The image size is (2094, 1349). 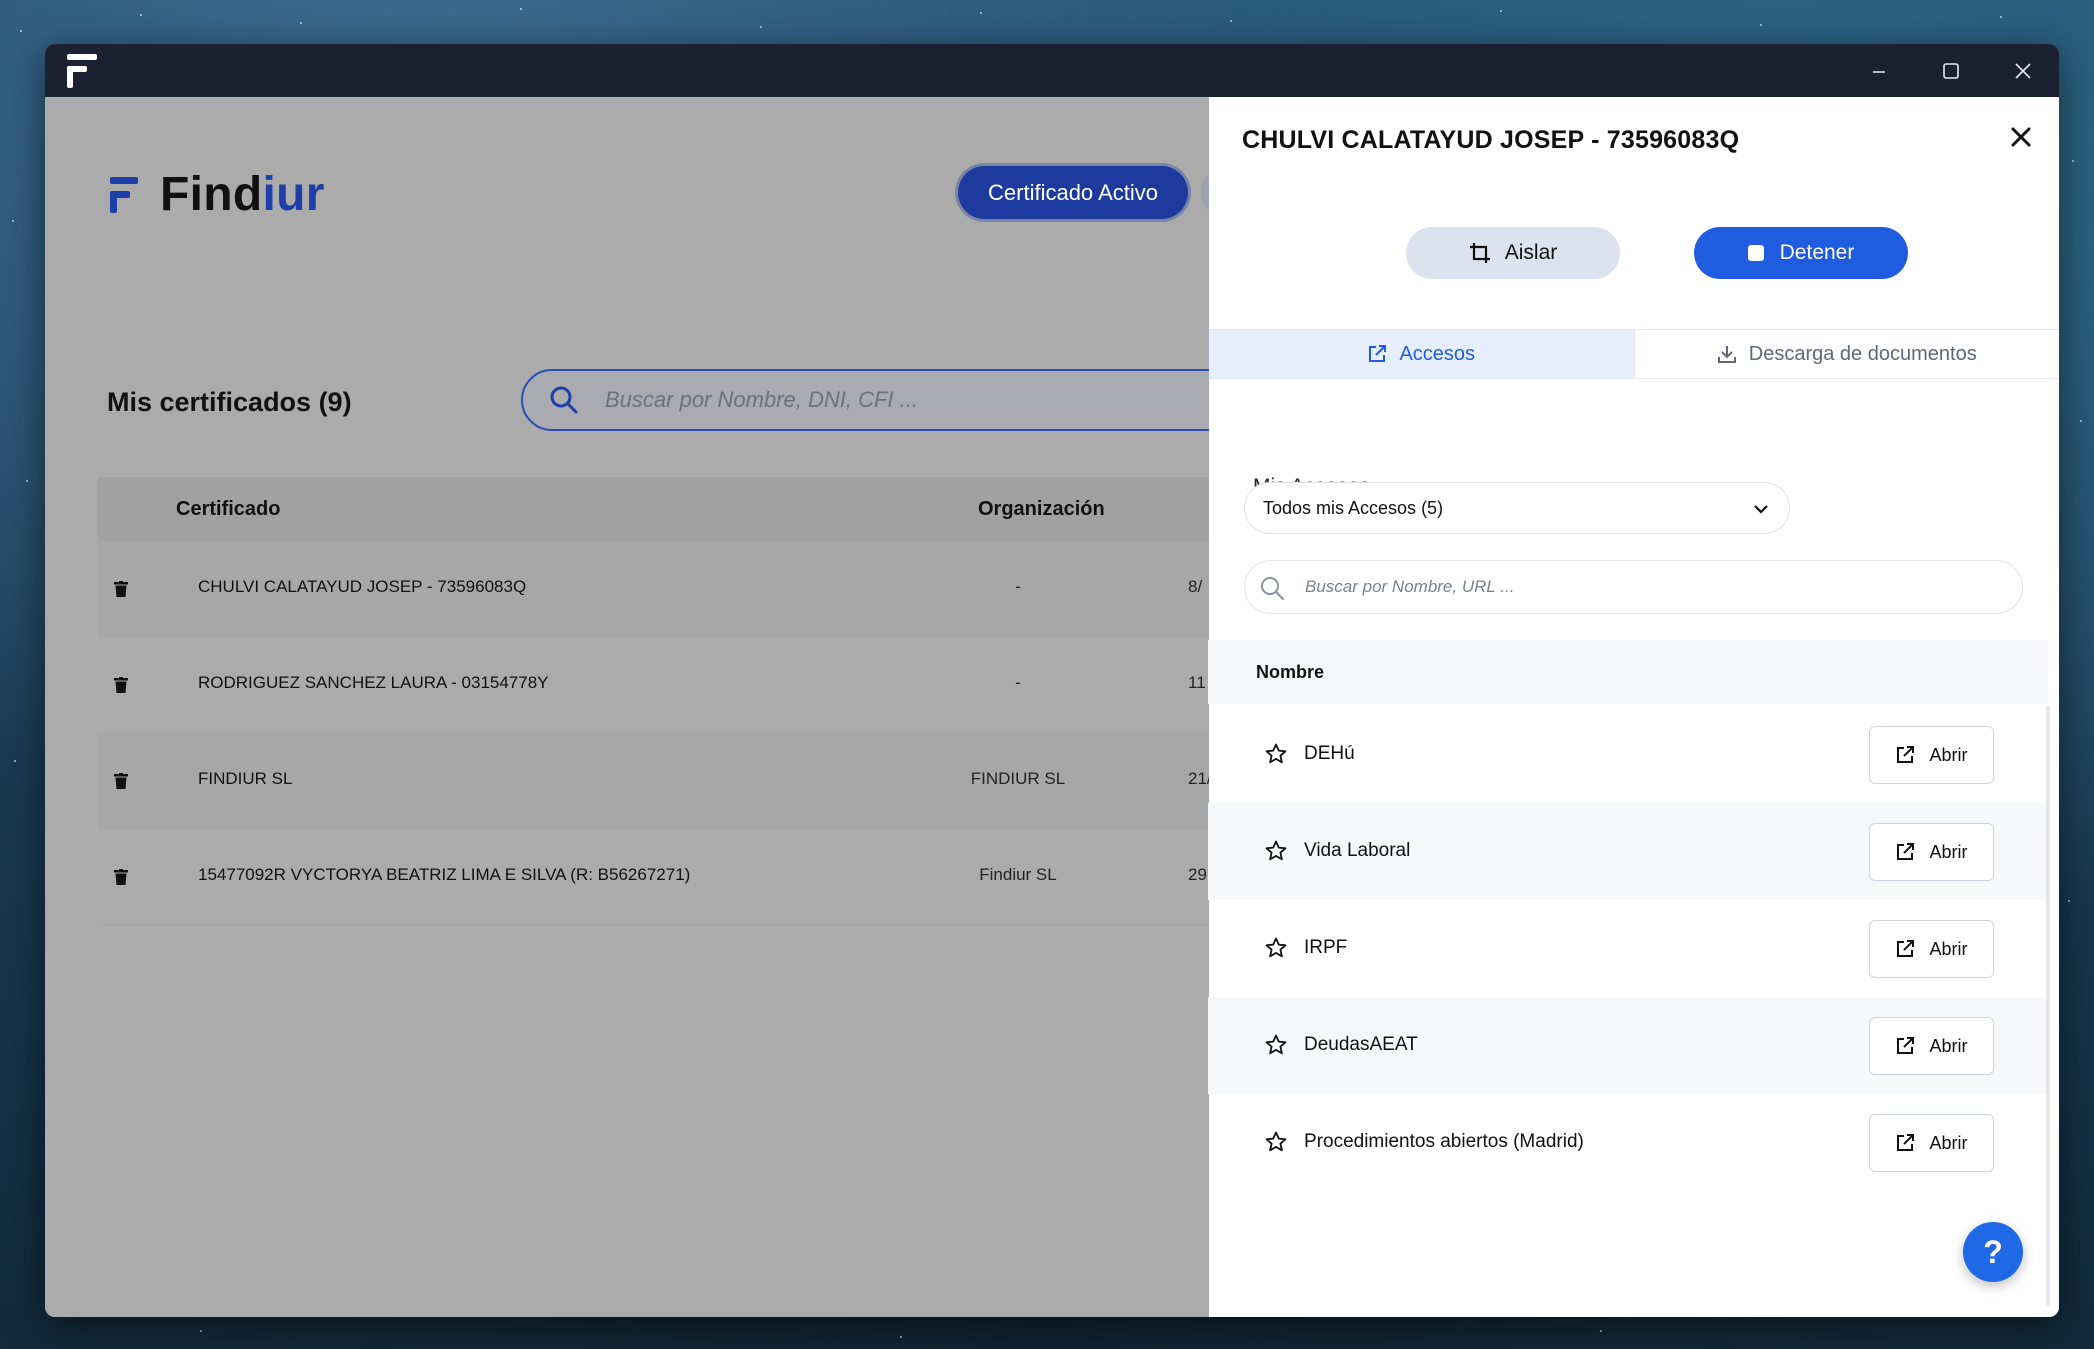 I want to click on acceso-name: DEHú, so click(x=1329, y=753).